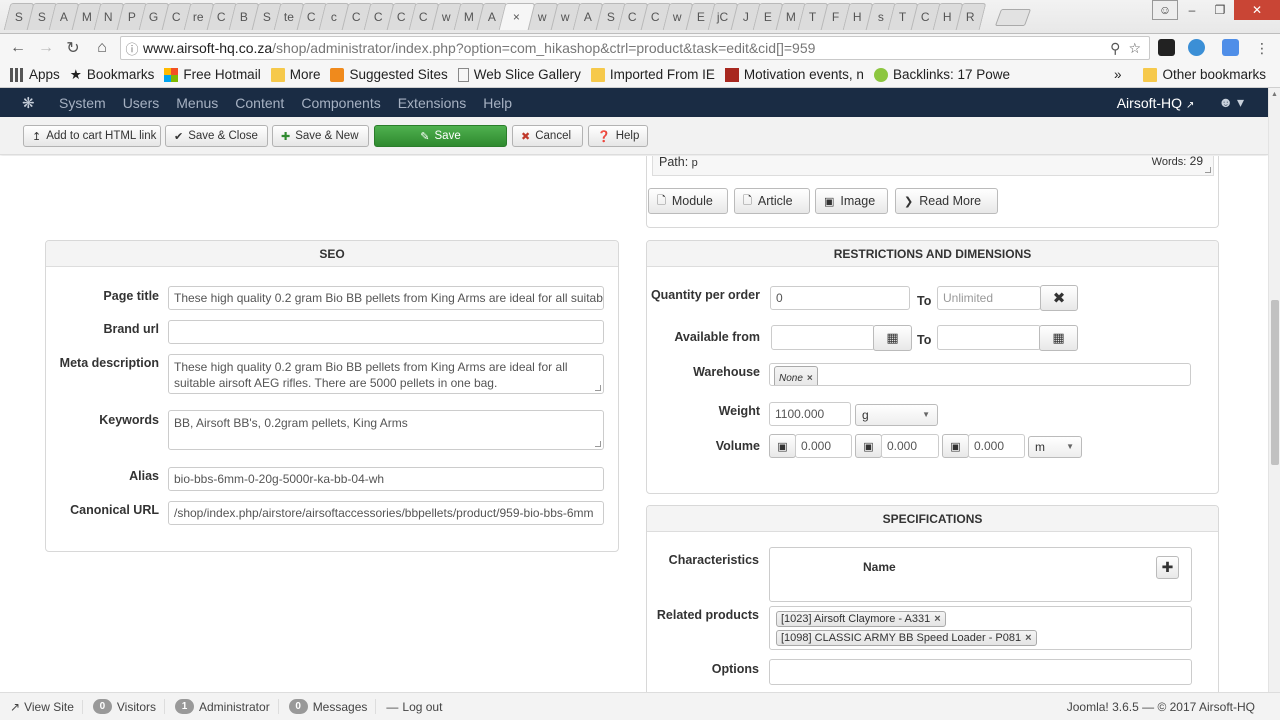  What do you see at coordinates (92, 136) in the screenshot?
I see `add-to-cart-html-button: ↥ Add to cart HTML link` at bounding box center [92, 136].